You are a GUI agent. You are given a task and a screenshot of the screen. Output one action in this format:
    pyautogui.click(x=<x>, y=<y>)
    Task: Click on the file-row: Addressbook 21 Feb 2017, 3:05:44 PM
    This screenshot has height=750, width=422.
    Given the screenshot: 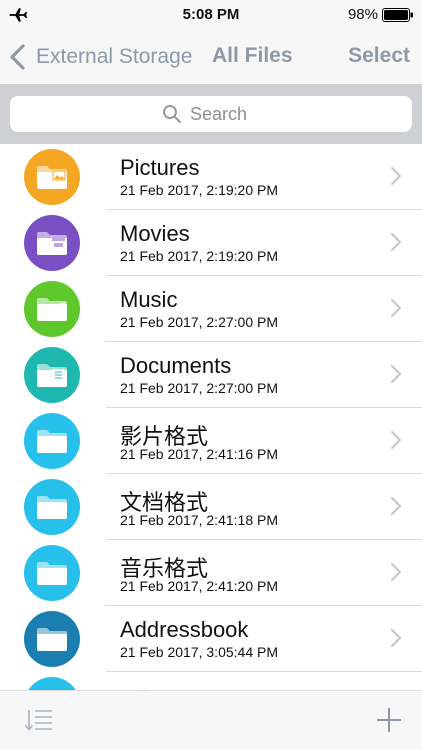 What is the action you would take?
    pyautogui.click(x=211, y=639)
    